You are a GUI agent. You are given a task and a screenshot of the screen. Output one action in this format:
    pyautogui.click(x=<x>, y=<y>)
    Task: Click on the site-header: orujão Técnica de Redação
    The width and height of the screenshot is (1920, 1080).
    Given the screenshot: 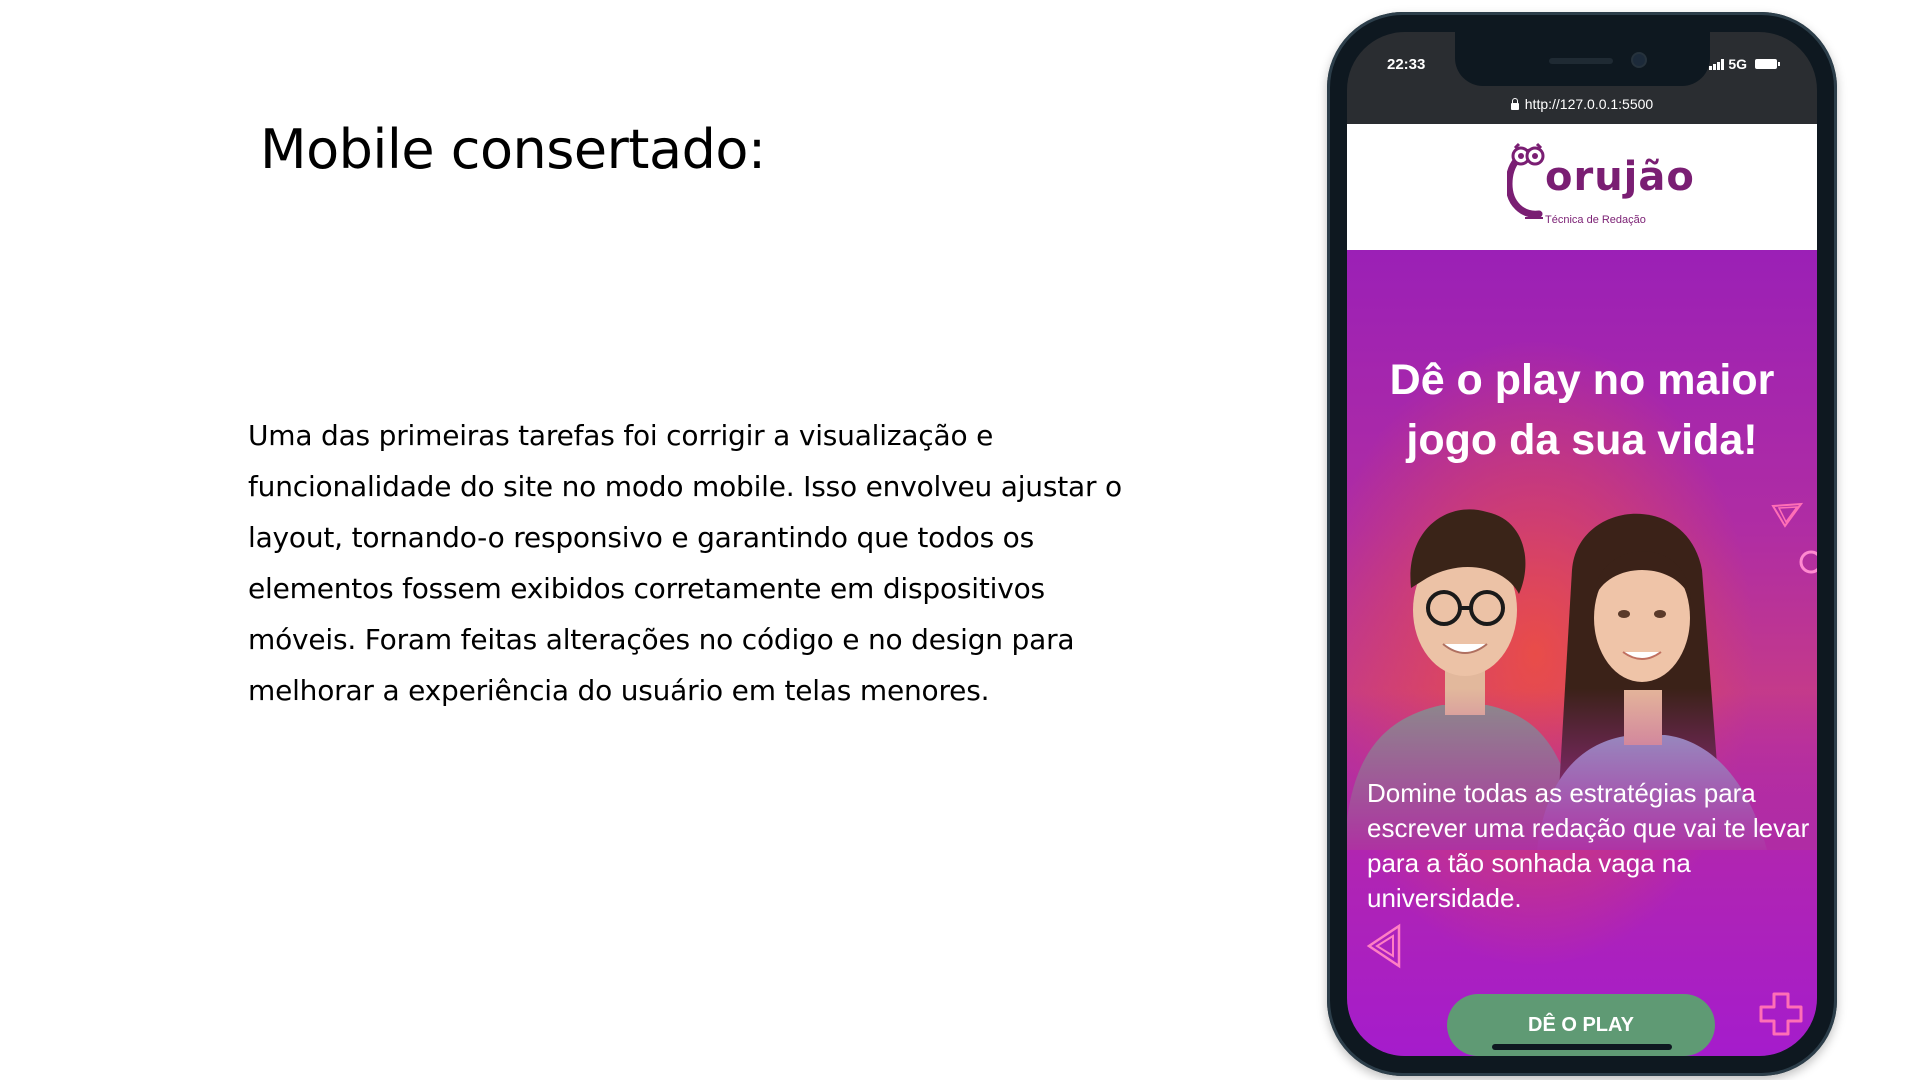 What is the action you would take?
    pyautogui.click(x=1582, y=187)
    